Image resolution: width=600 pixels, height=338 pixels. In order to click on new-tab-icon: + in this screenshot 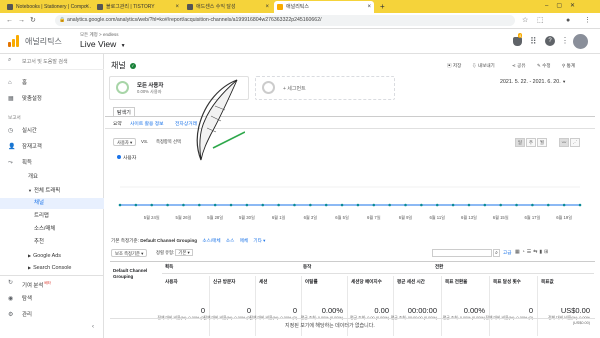, I will do `click(382, 6)`.